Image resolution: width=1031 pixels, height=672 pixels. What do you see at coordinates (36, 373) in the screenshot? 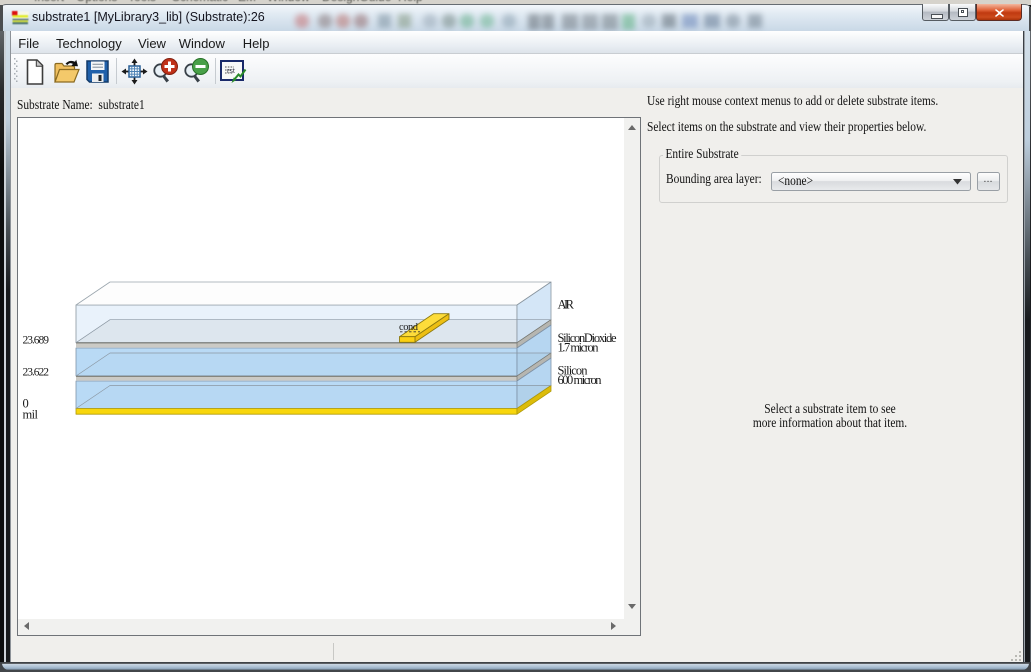
I see `svg-text: 23.622` at bounding box center [36, 373].